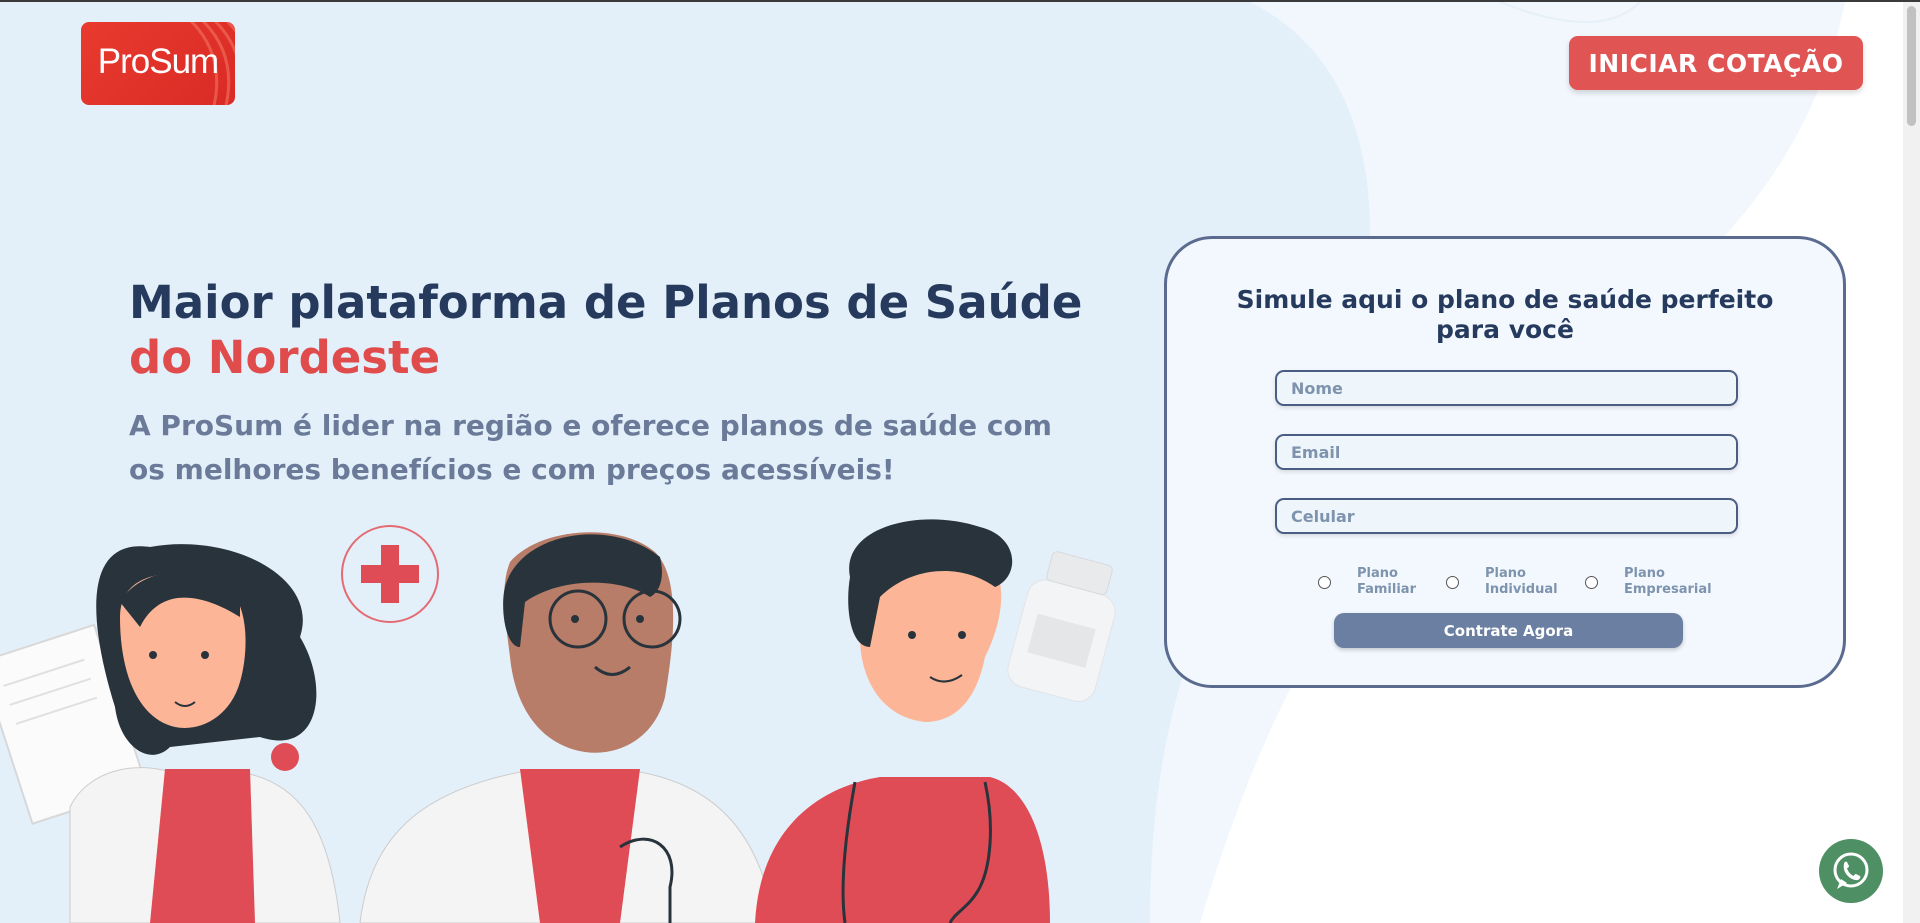 The image size is (1920, 923). I want to click on radio-option-empresarial: Plano Empresarial, so click(1654, 582).